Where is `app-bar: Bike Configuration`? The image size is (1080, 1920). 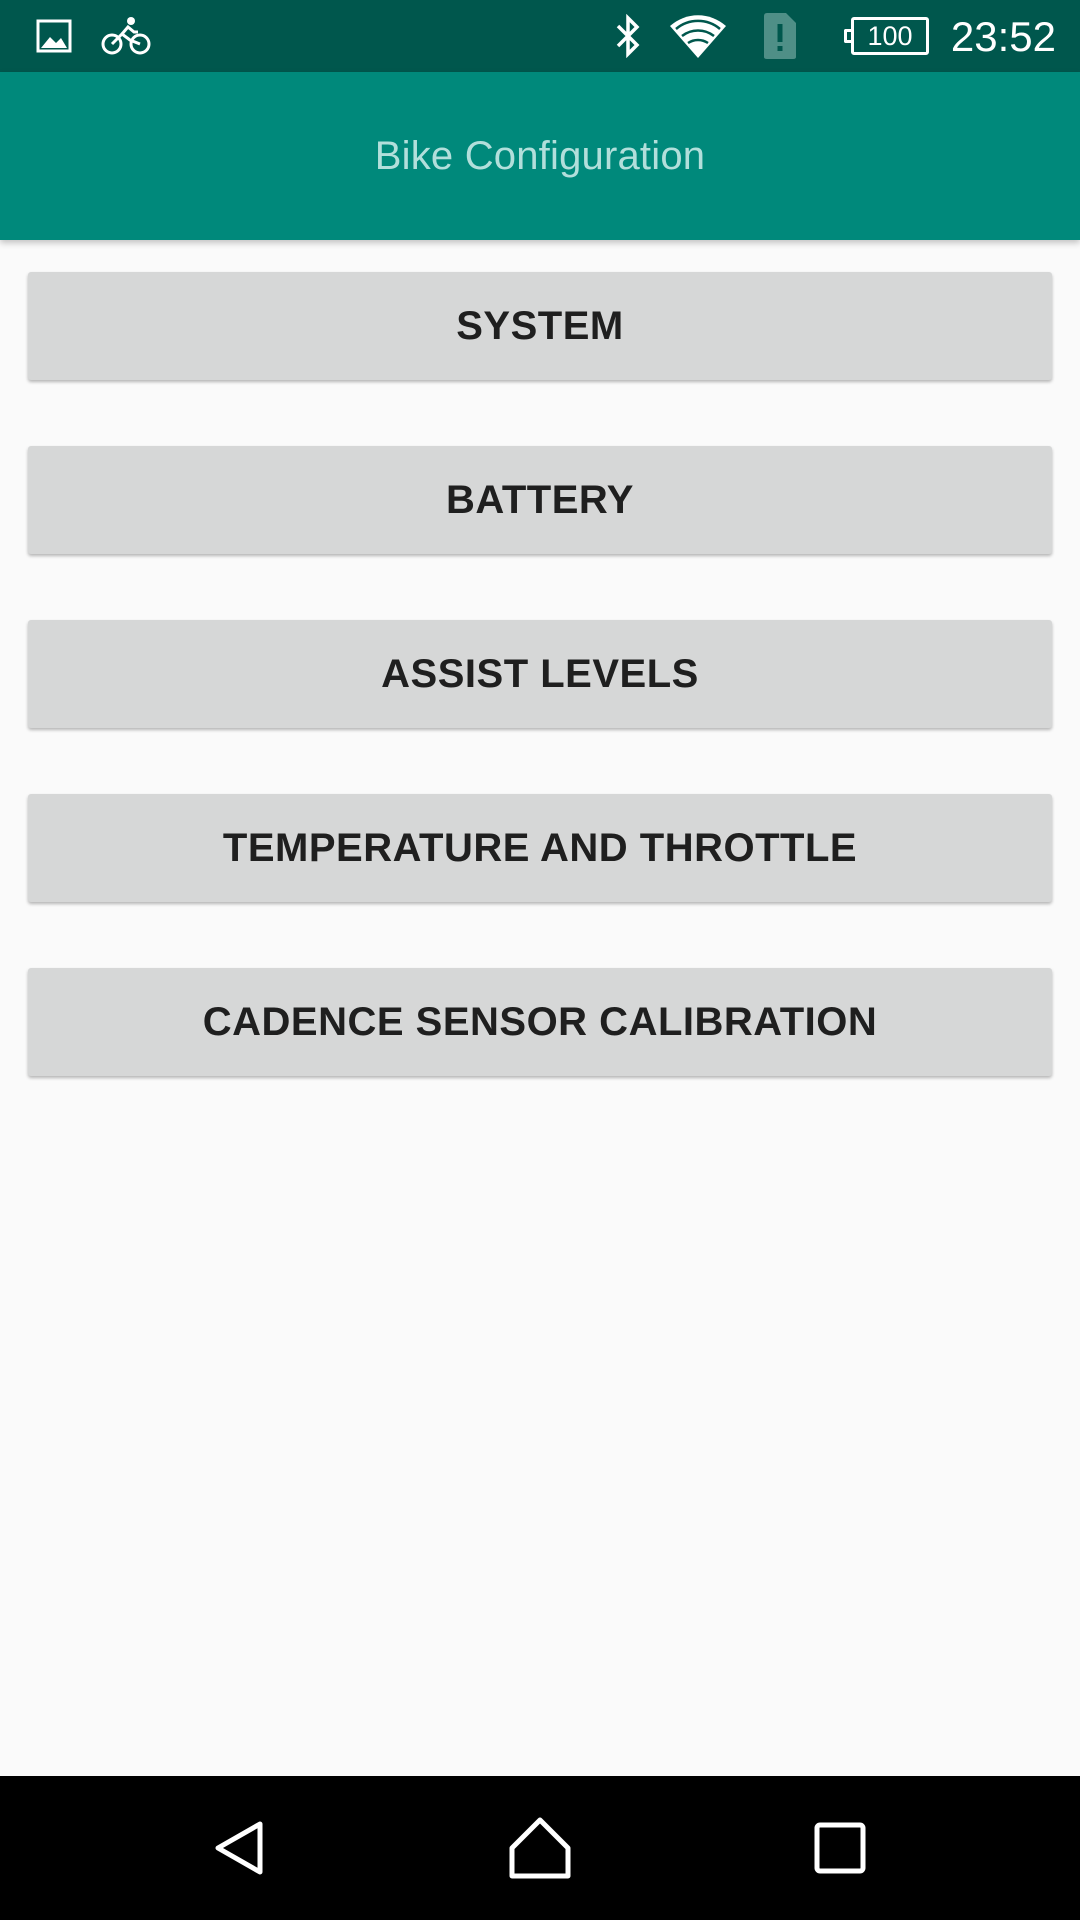
app-bar: Bike Configuration is located at coordinates (540, 156).